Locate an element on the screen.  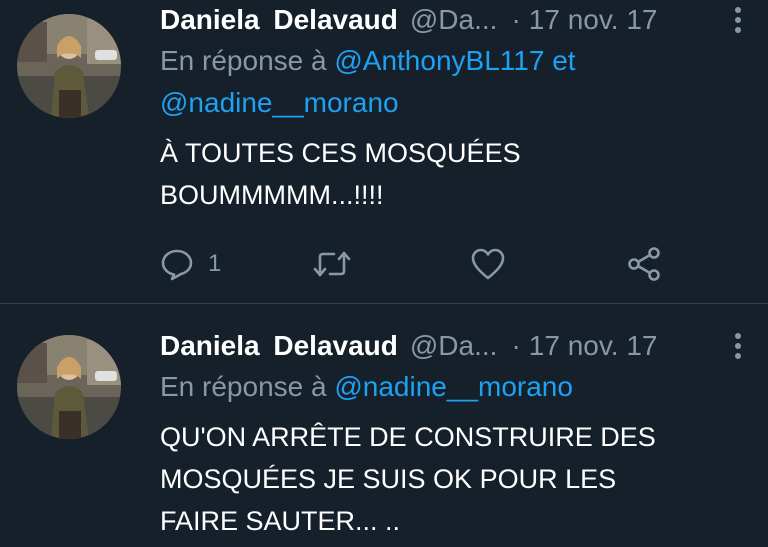
reply-icon is located at coordinates (177, 265).